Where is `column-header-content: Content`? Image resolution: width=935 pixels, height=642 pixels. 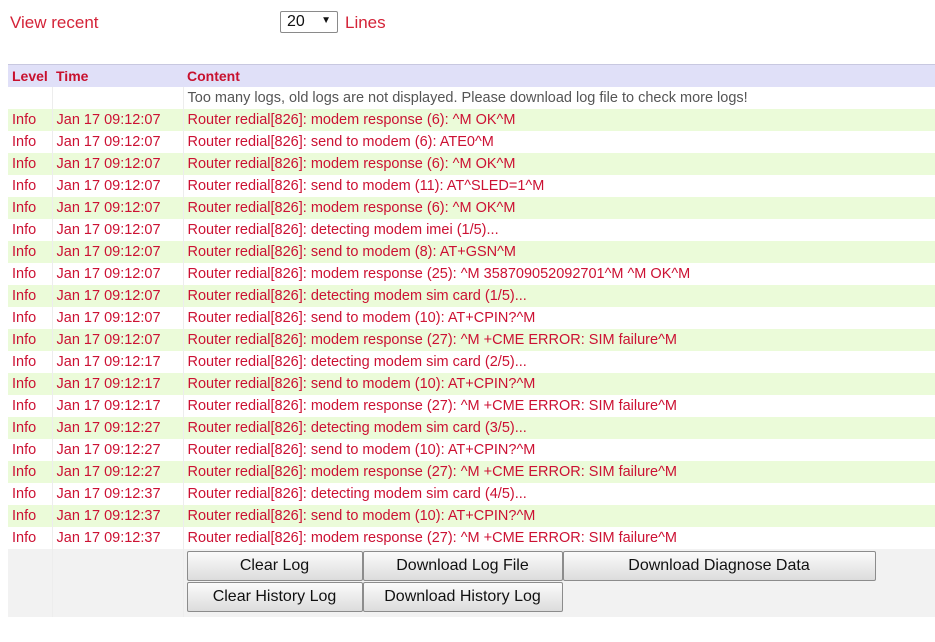 column-header-content: Content is located at coordinates (559, 75).